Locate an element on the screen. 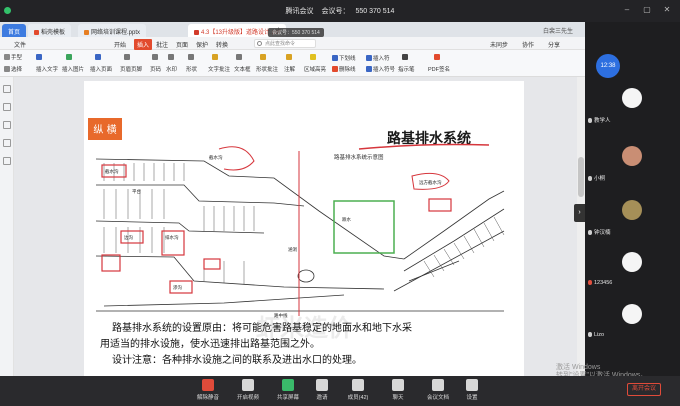 The height and width of the screenshot is (406, 680). meeting-id-label: 会议号： is located at coordinates (335, 11).